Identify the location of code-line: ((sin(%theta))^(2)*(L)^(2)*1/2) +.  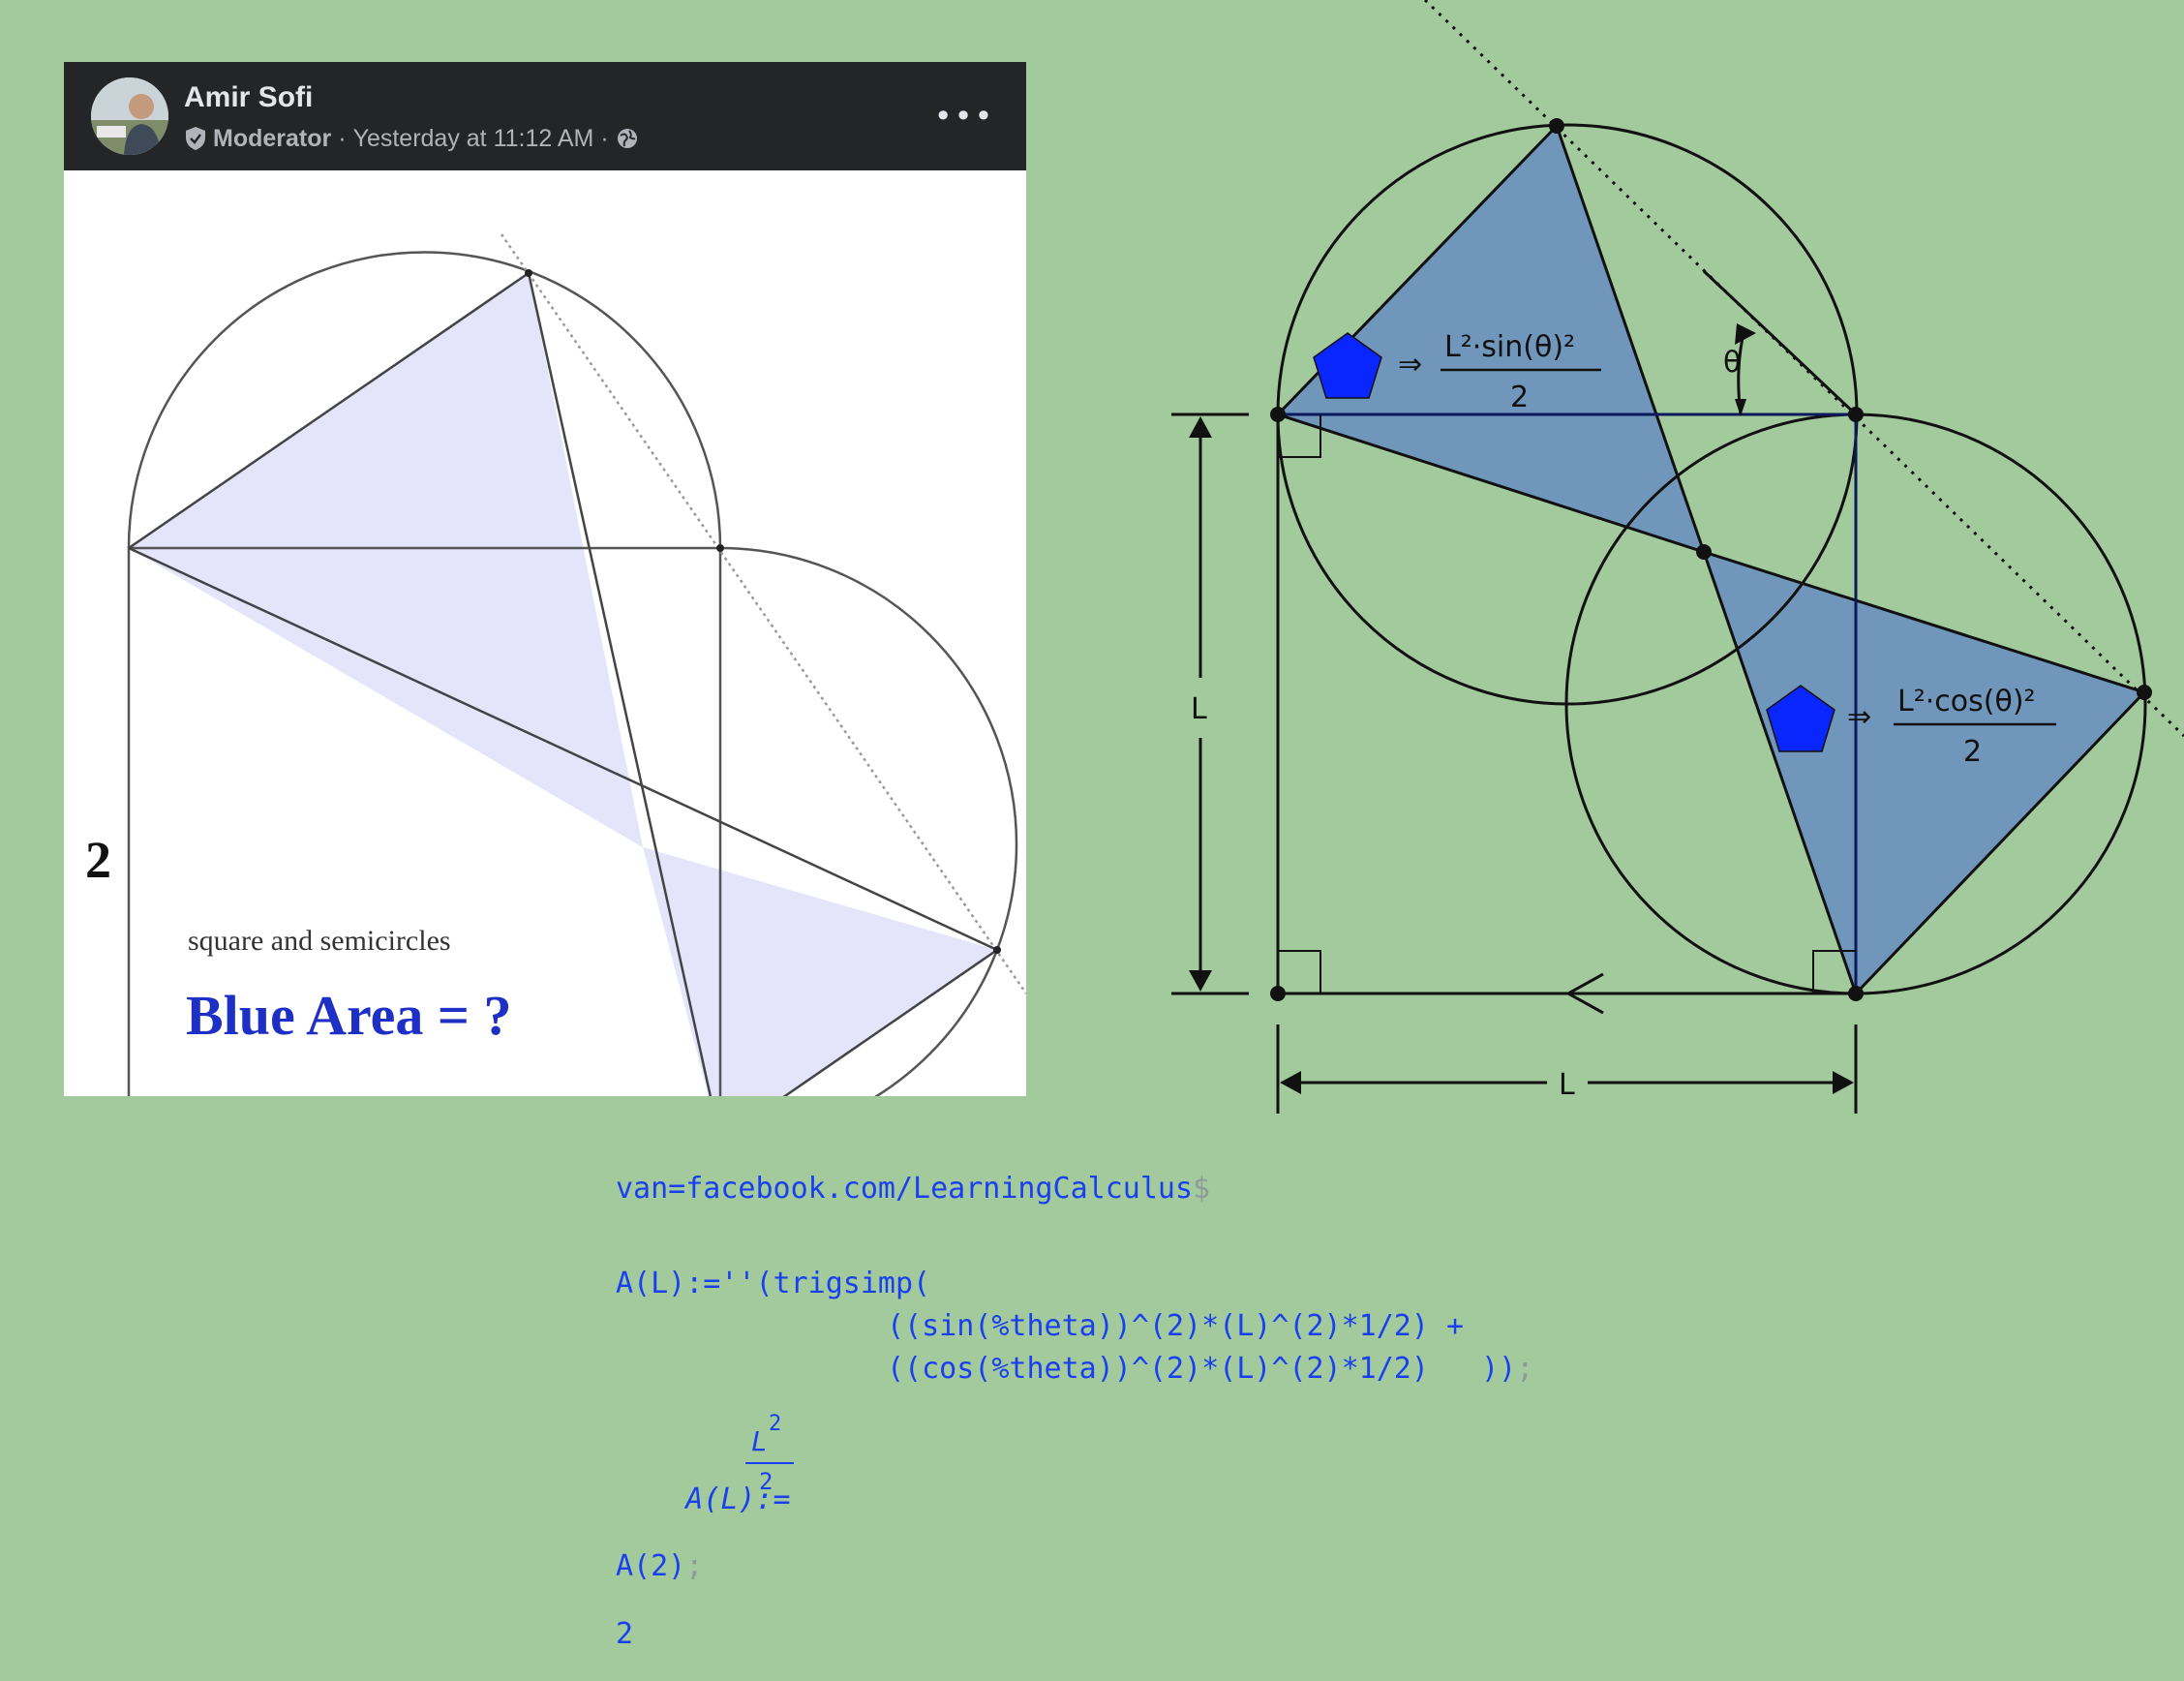
(1176, 1326).